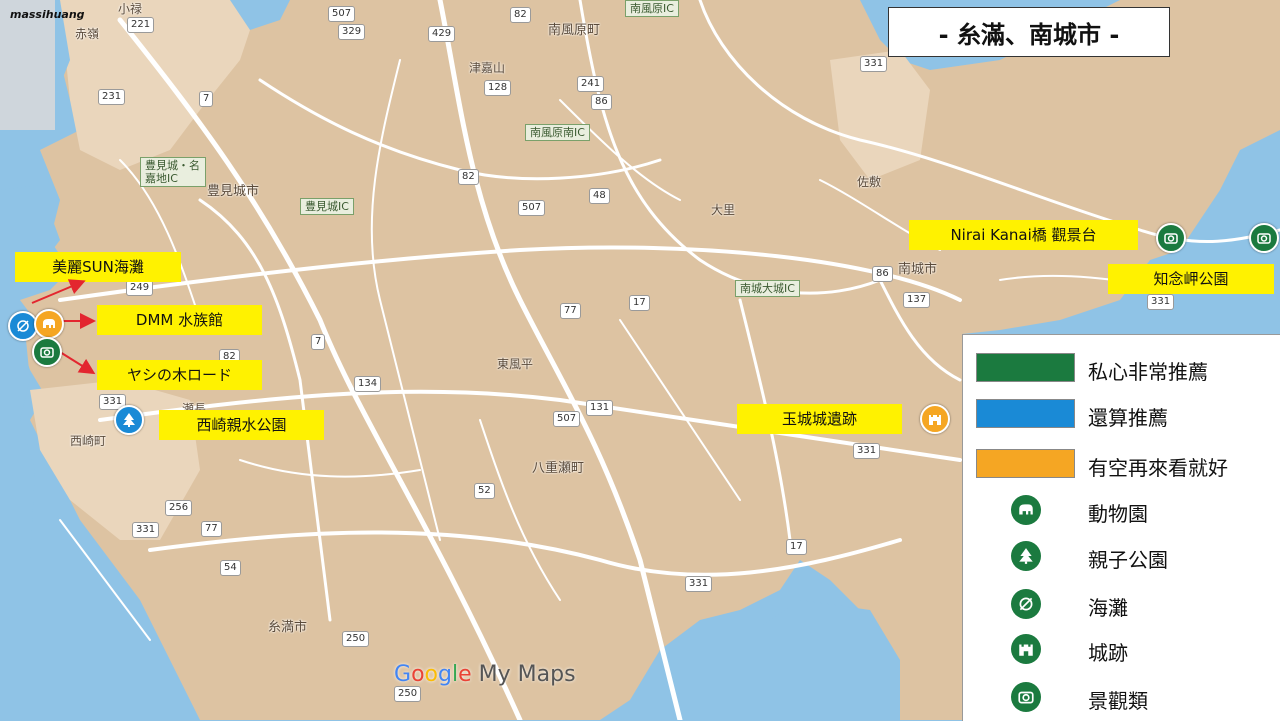 Image resolution: width=1280 pixels, height=721 pixels. I want to click on legend-item-park: 親子公園, so click(1121, 556).